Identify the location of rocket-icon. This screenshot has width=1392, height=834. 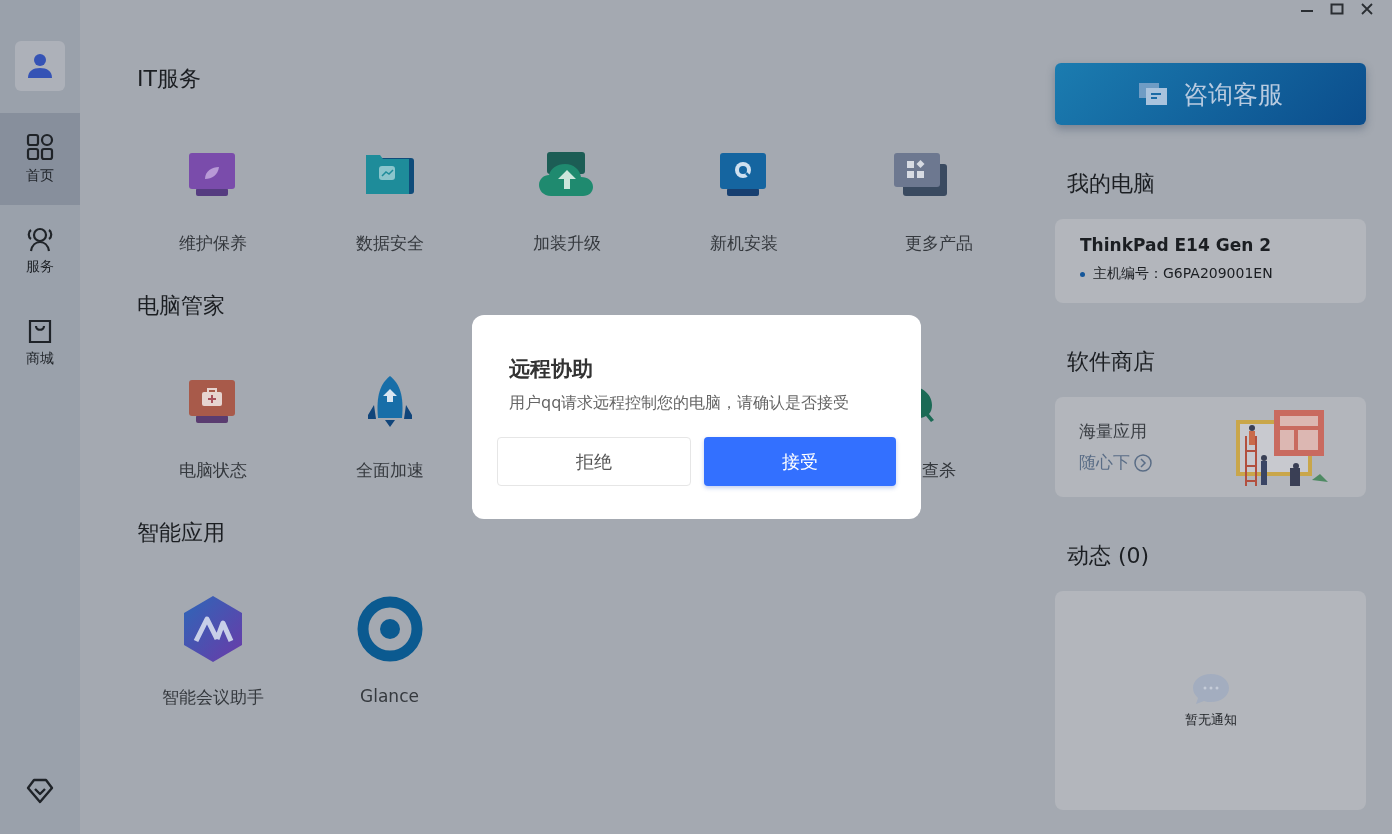
(389, 402).